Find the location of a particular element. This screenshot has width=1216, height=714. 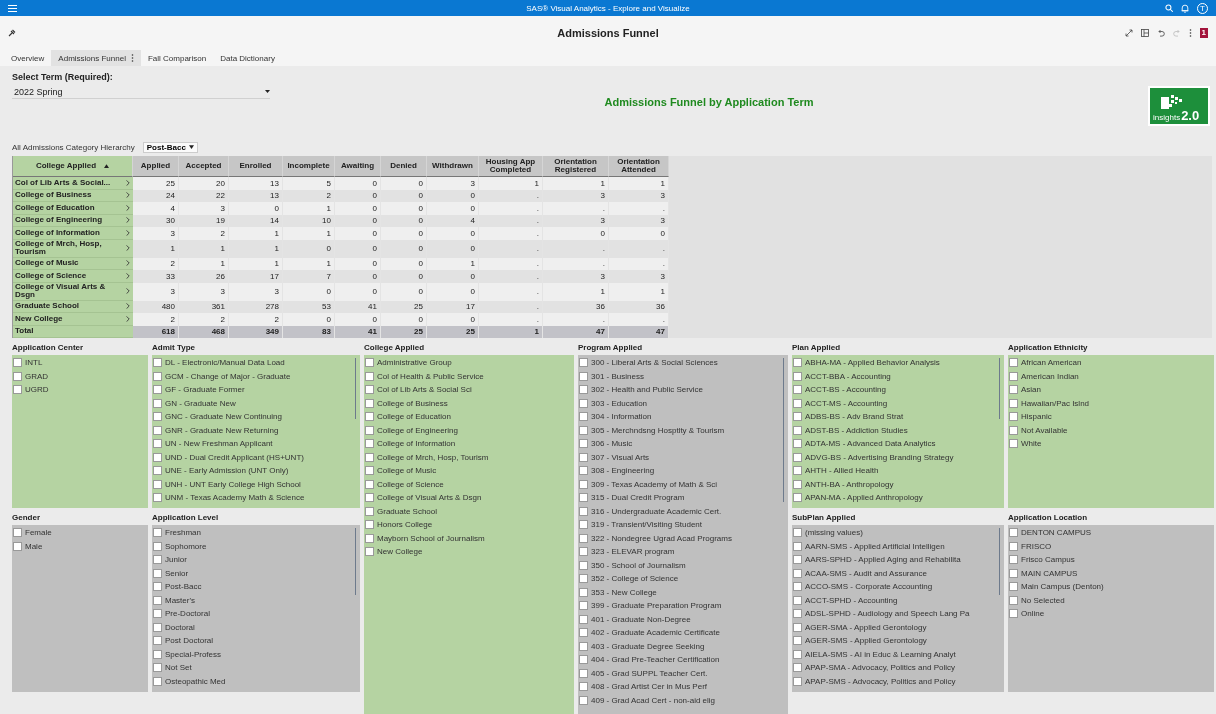

option-label: African American is located at coordinates (1051, 363).